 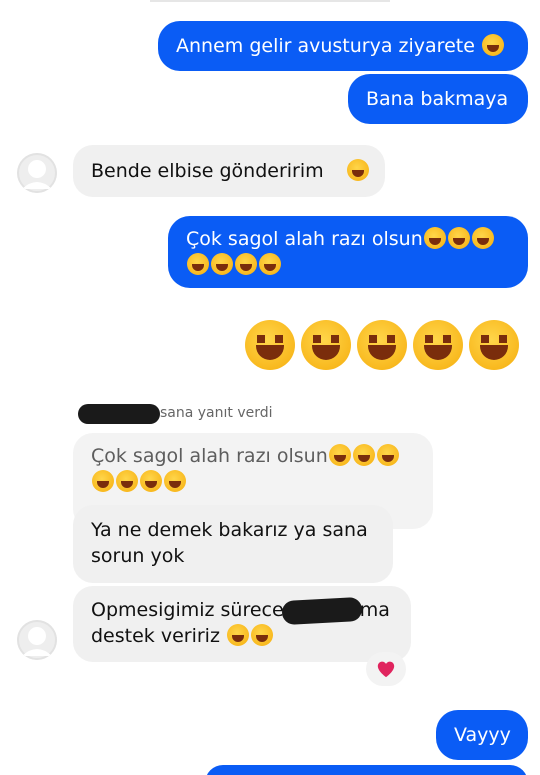 What do you see at coordinates (374, 610) in the screenshot?
I see `message-text: ma` at bounding box center [374, 610].